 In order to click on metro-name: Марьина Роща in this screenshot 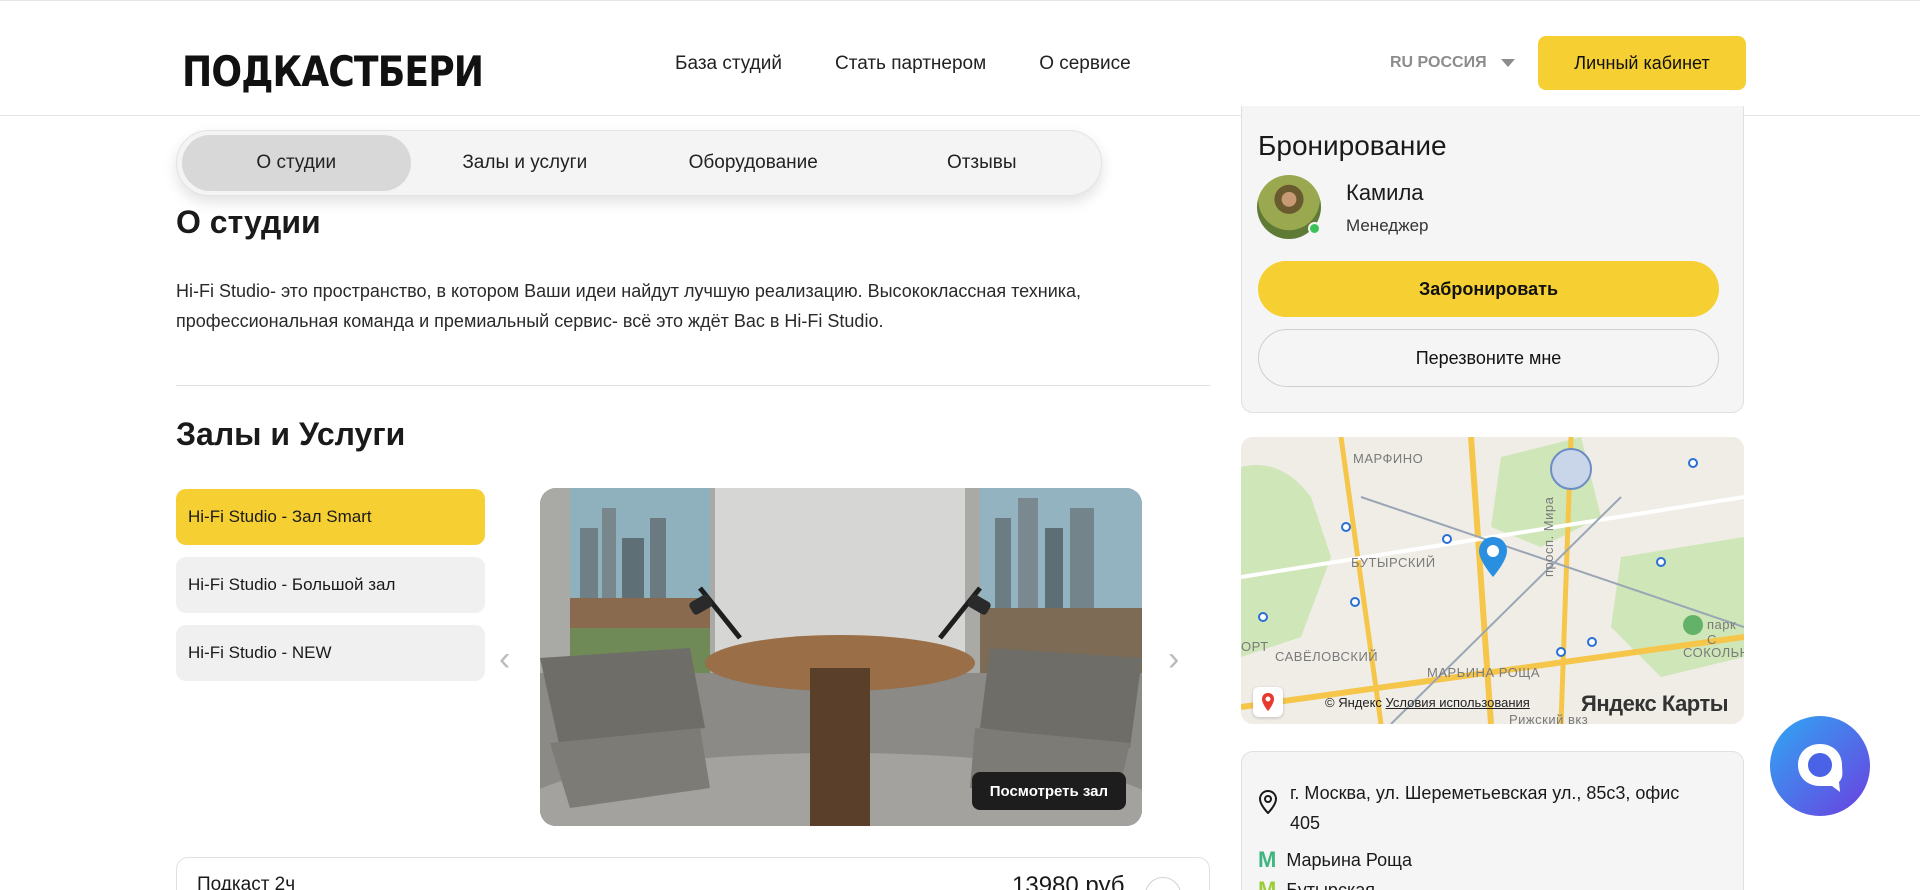, I will do `click(1349, 859)`.